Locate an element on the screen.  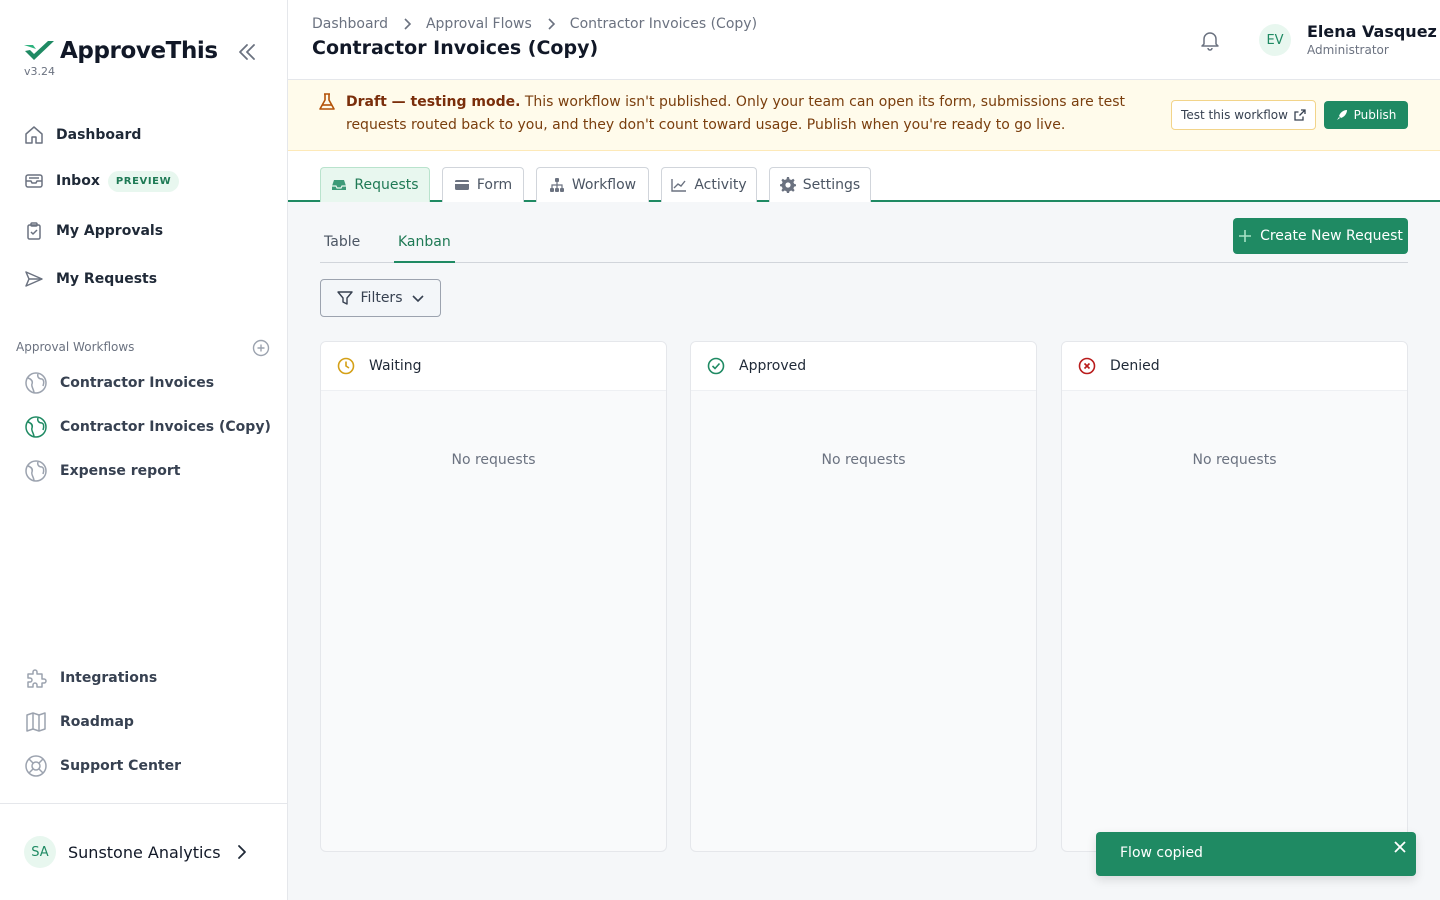
app-version: v3.24 is located at coordinates (40, 71).